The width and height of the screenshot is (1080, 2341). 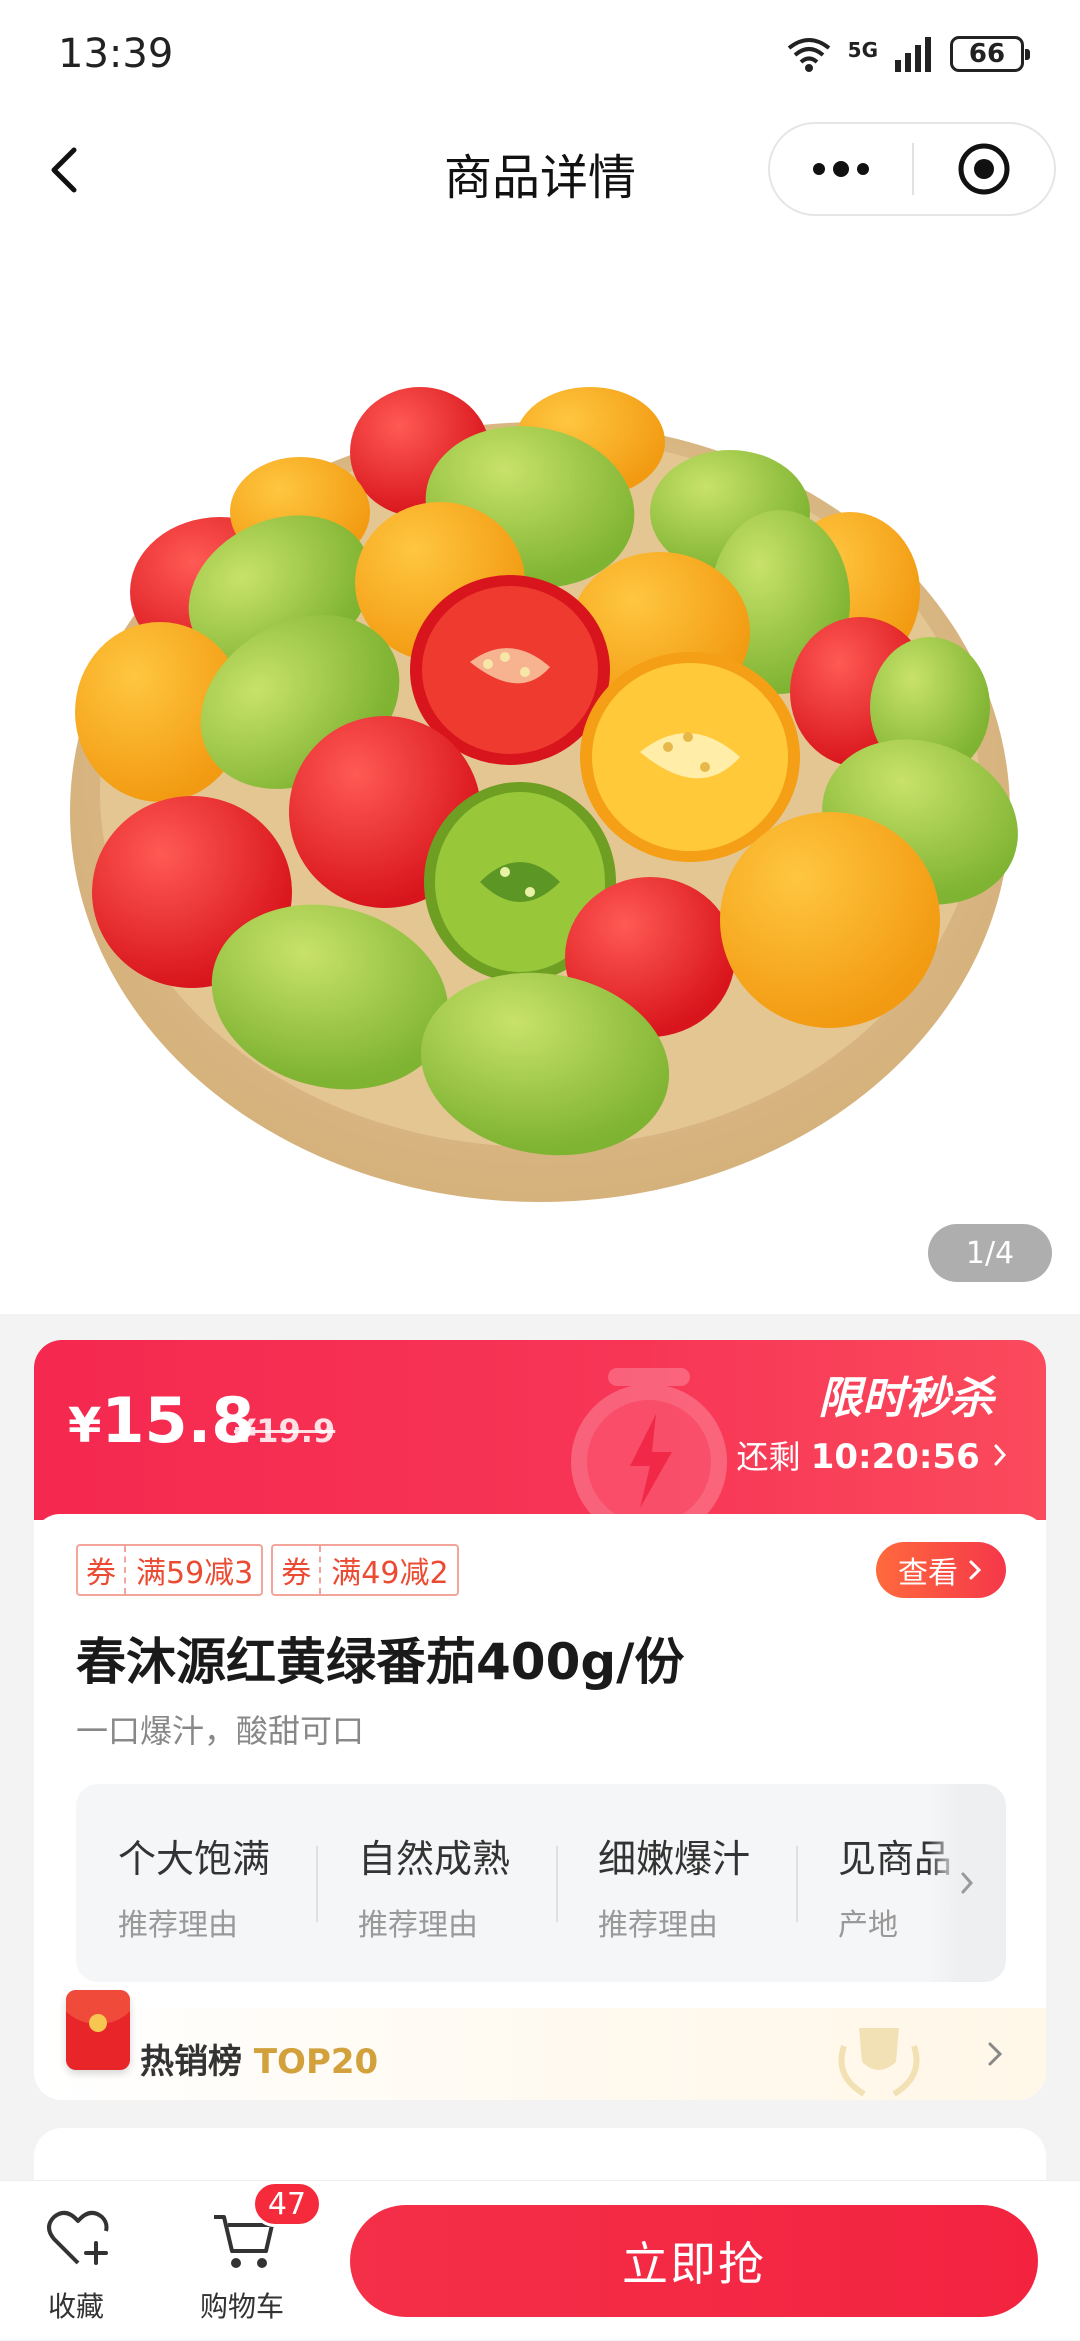 I want to click on cart-count-badge: 47, so click(x=287, y=2204).